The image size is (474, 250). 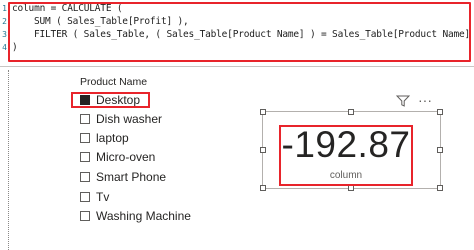 What do you see at coordinates (346, 155) in the screenshot?
I see `card-highlight-box` at bounding box center [346, 155].